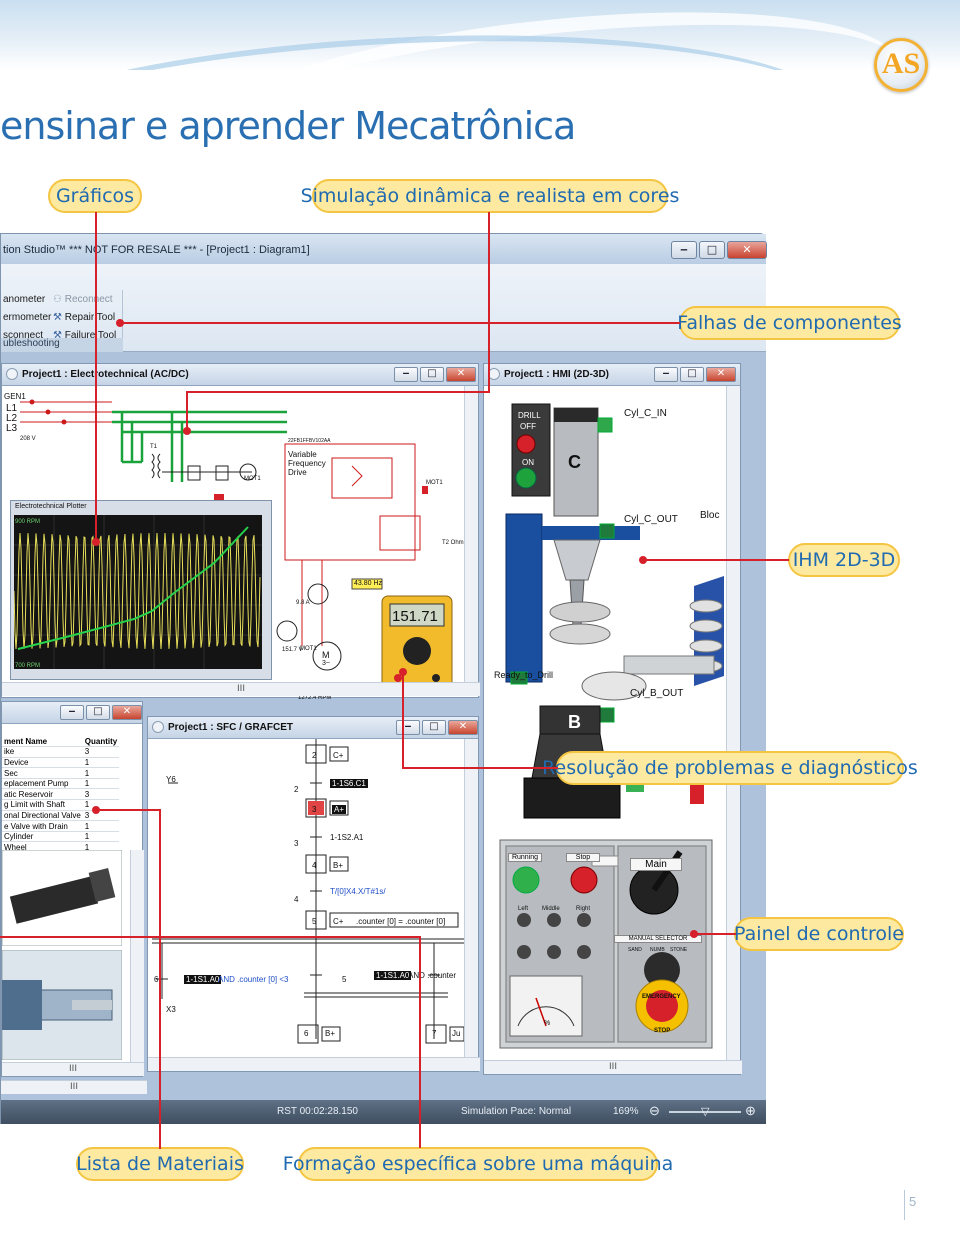 The width and height of the screenshot is (960, 1242). I want to click on bom-row: Cylinder 1, so click(61, 837).